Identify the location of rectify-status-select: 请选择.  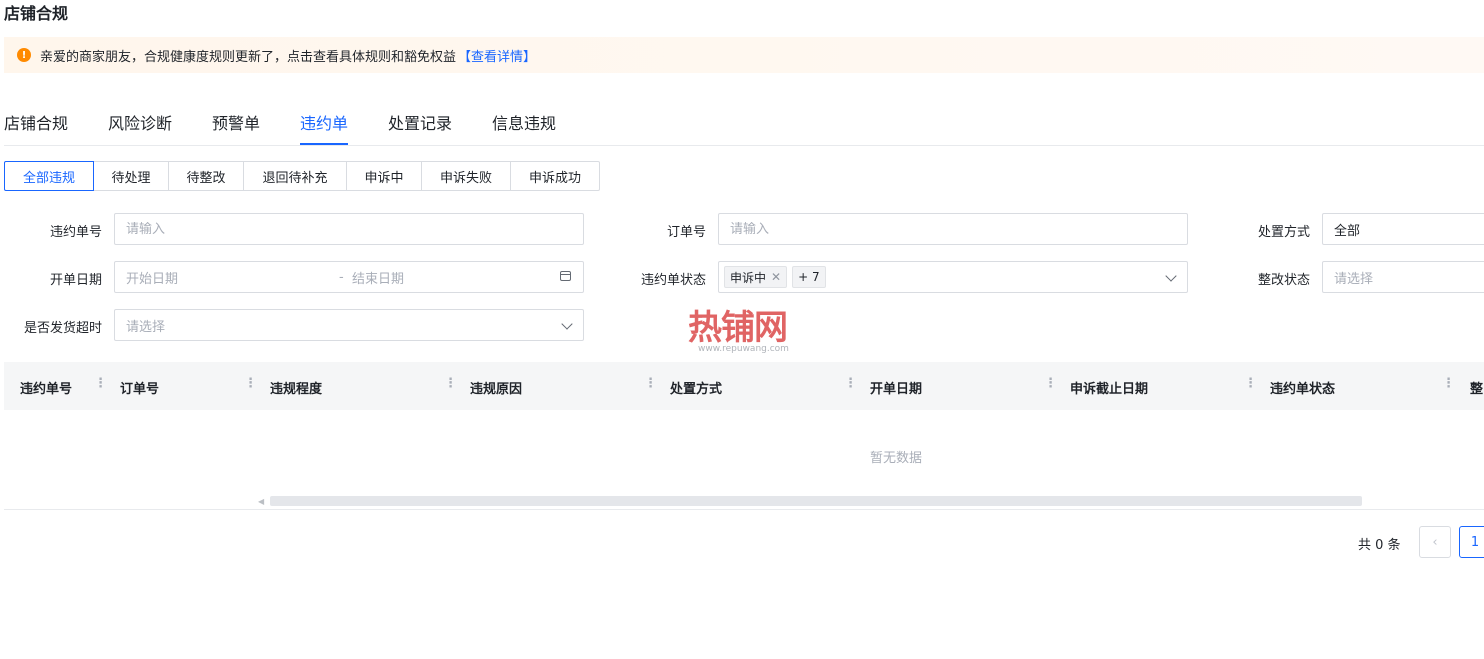
(1403, 277).